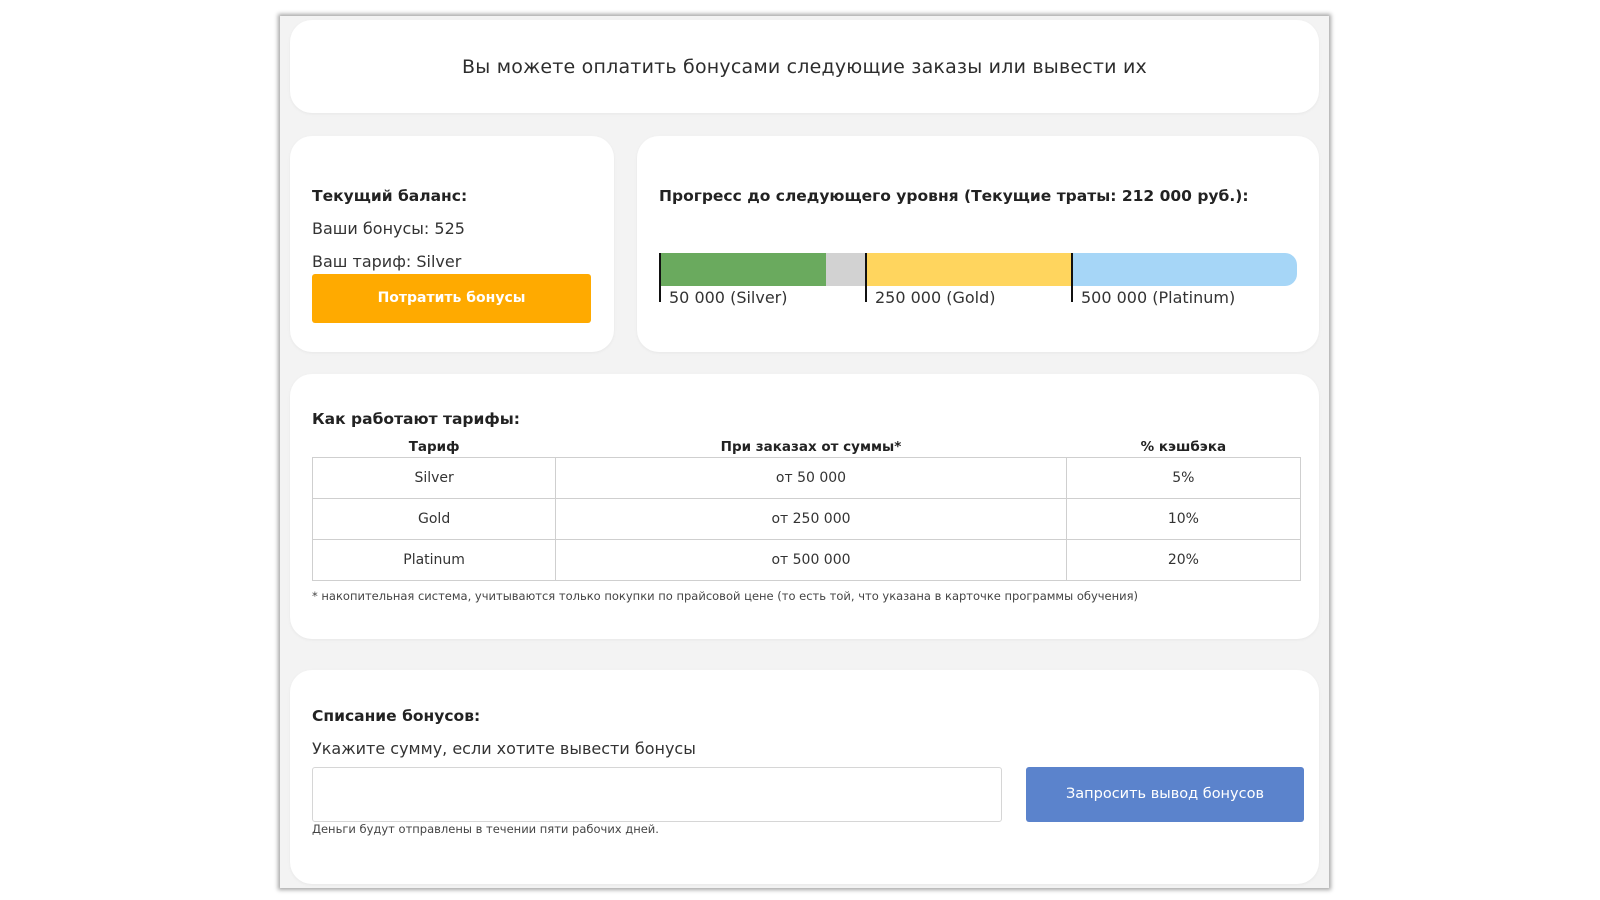 Image resolution: width=1600 pixels, height=900 pixels. I want to click on current-tariff: Ваш тариф: Silver, so click(387, 261).